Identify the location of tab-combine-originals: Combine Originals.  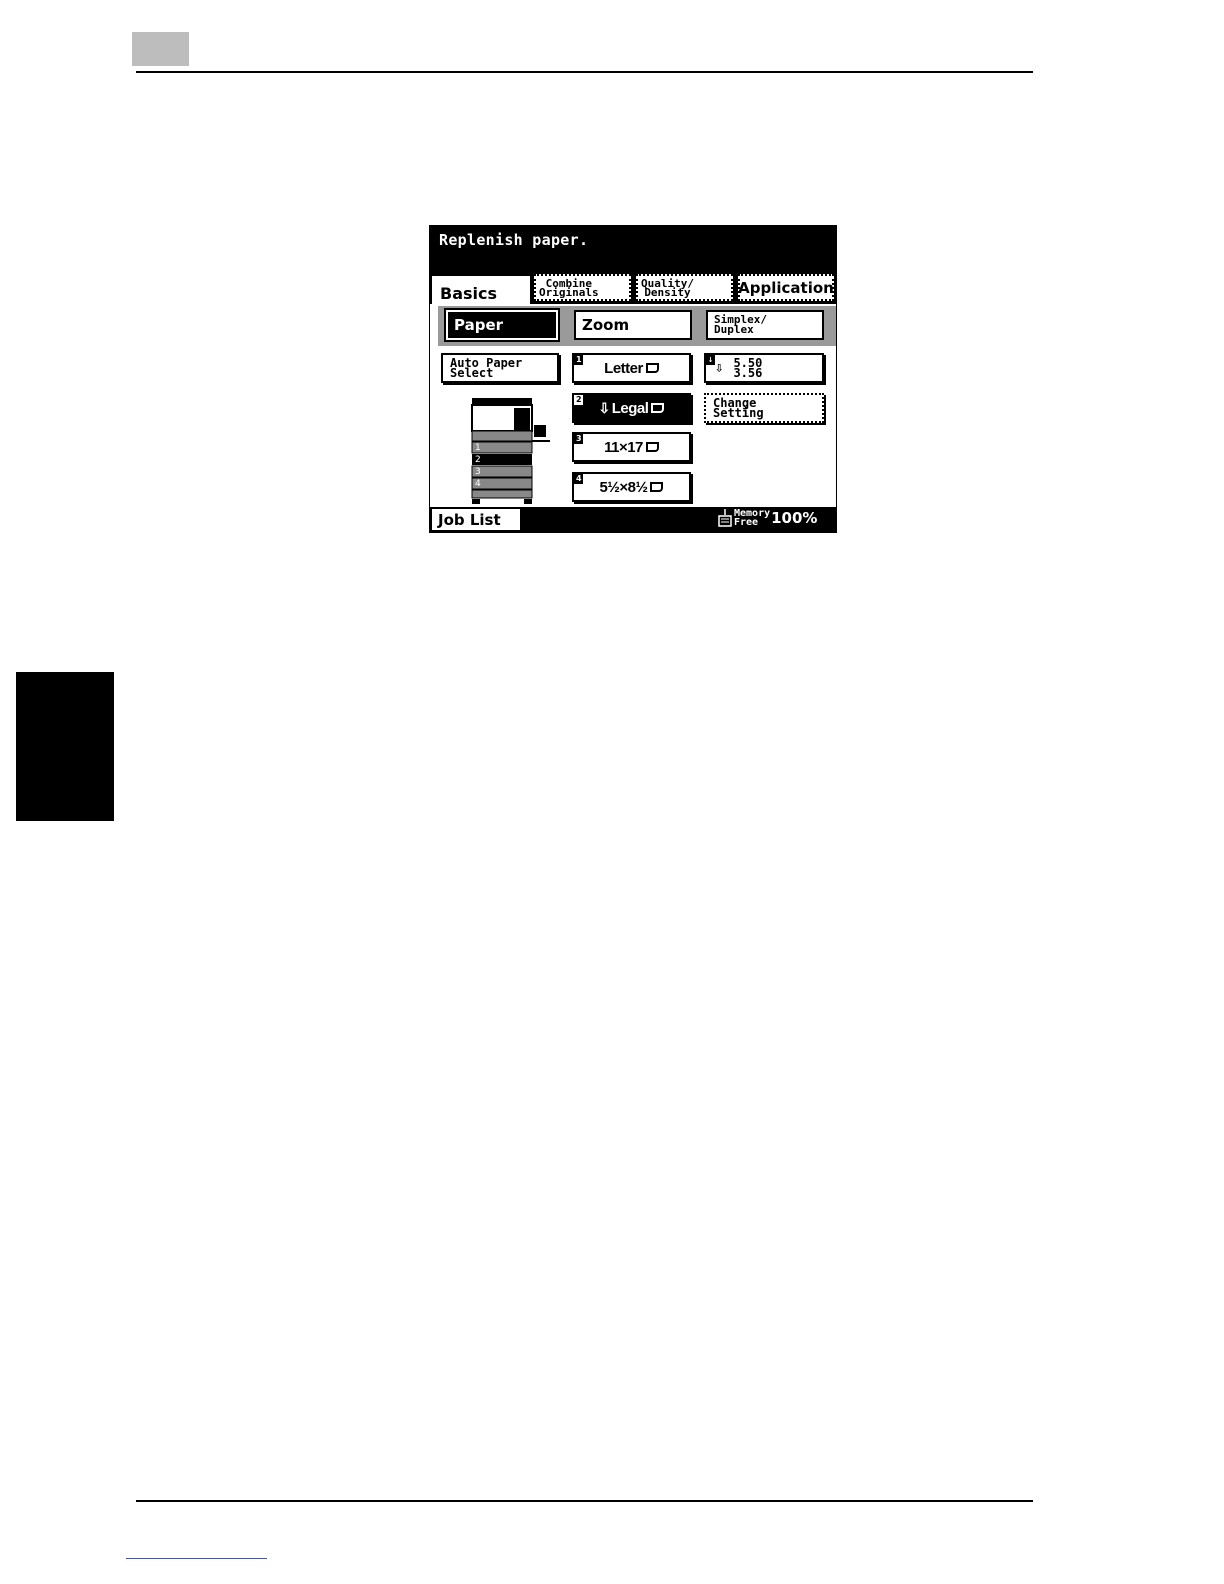
(582, 287).